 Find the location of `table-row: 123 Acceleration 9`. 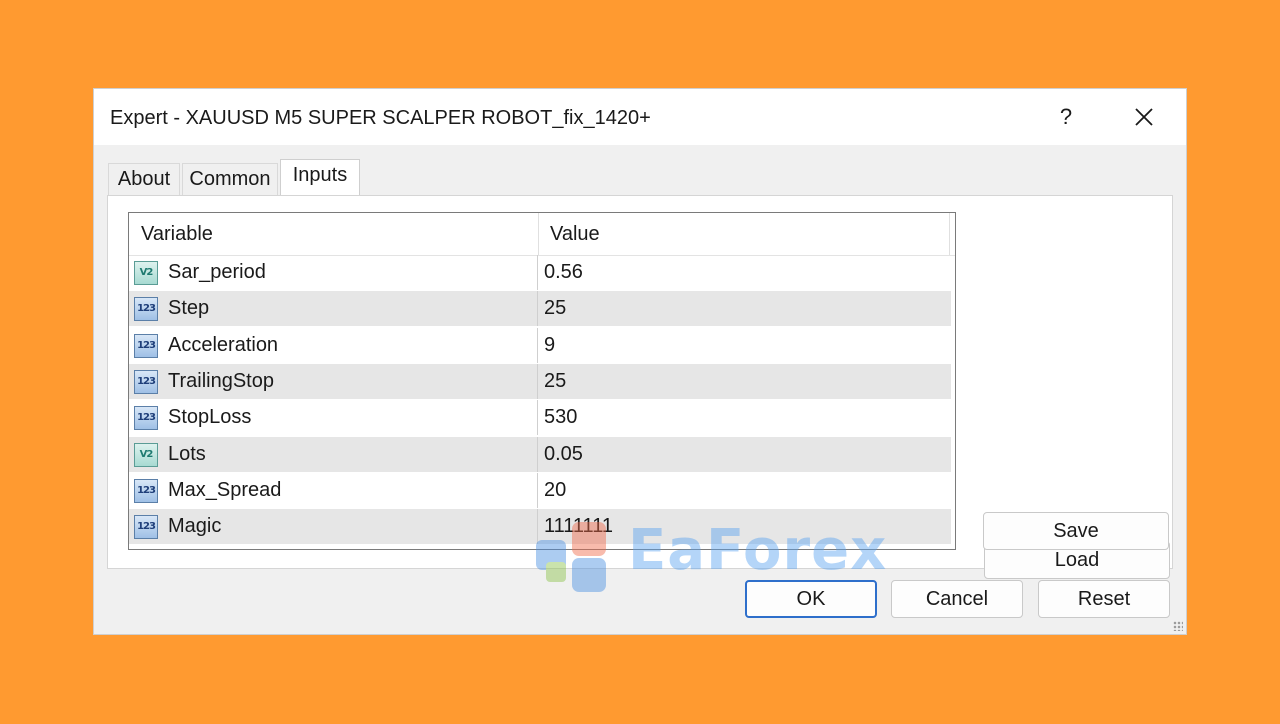

table-row: 123 Acceleration 9 is located at coordinates (540, 345).